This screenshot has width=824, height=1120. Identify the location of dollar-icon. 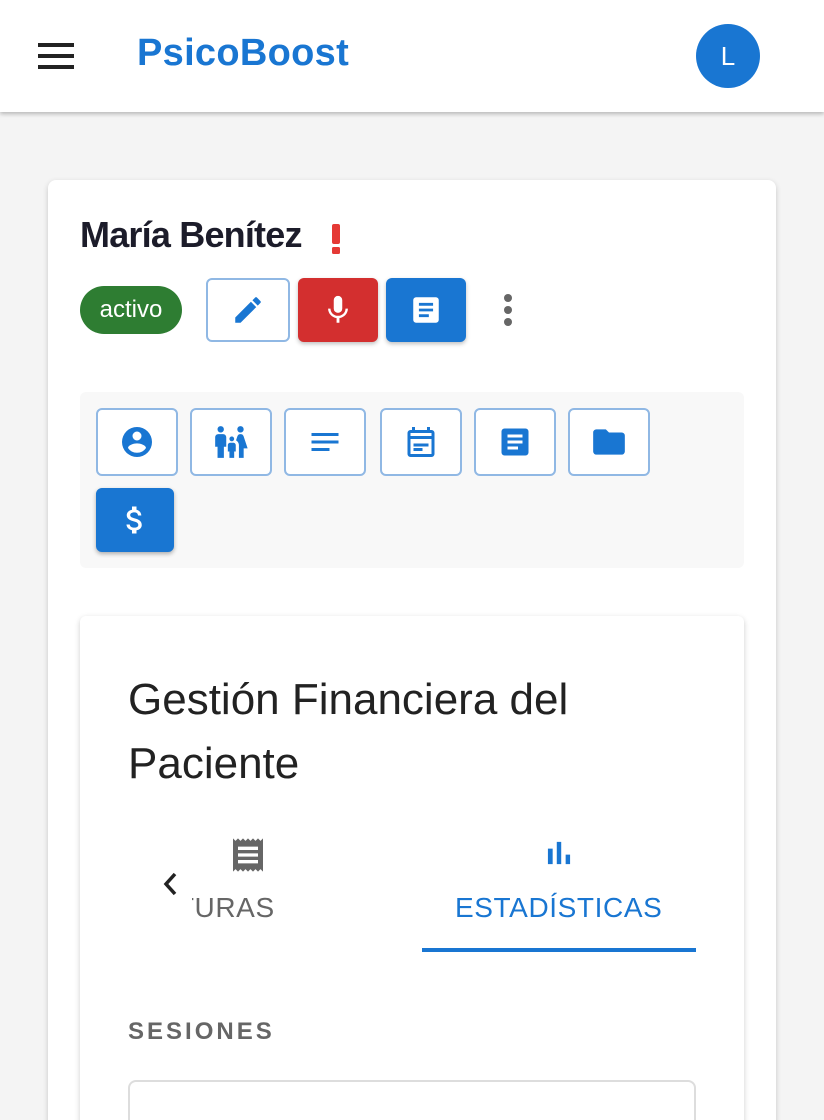
(134, 520).